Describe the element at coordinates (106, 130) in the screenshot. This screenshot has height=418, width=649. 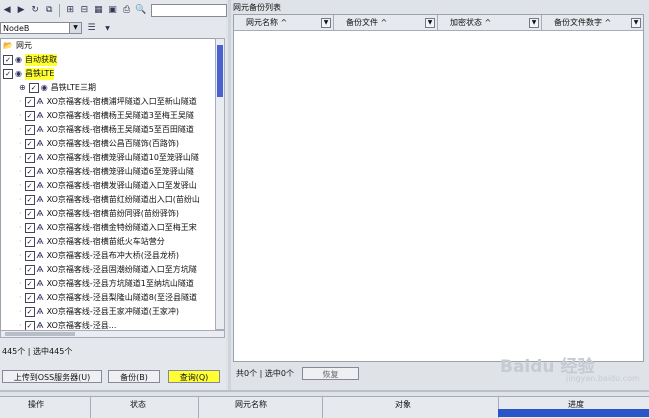
I see `tree-node-site: · ✓ Ѧ XO京福客线-宿横杨王吴隧道5至百田隧道` at that location.